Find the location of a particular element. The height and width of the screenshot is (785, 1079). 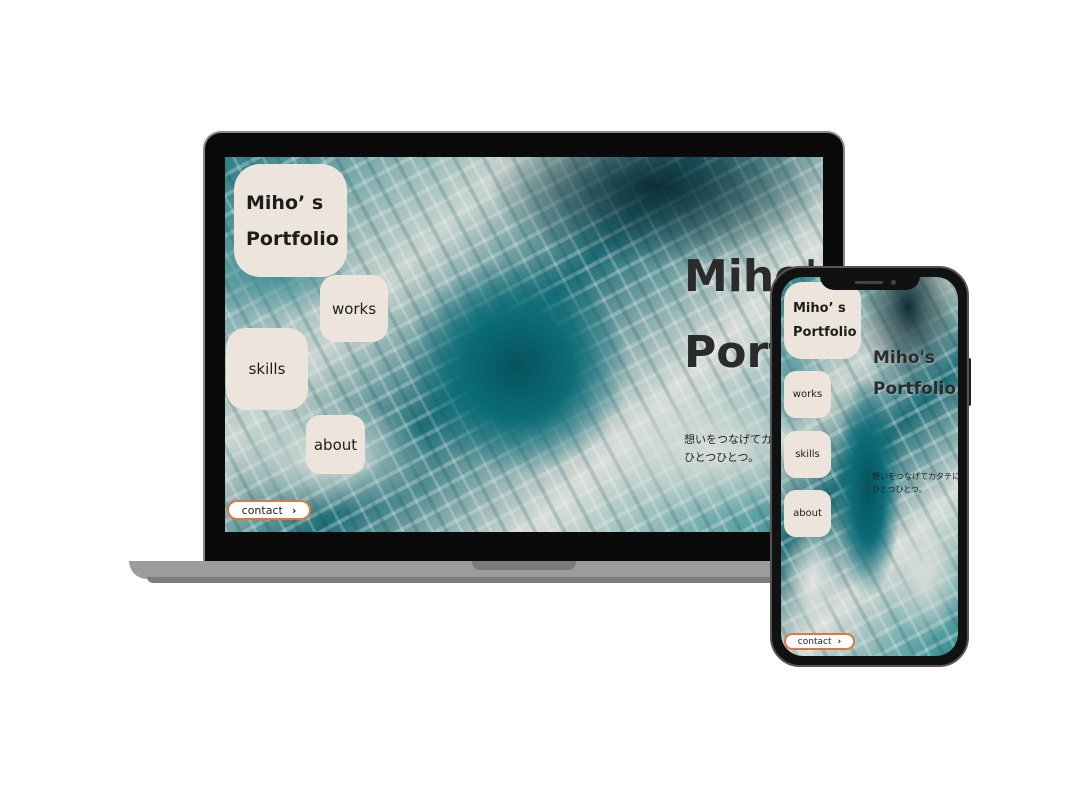

phone-tagline: 想いをつなげてカタチにします。 ひとつひとつ。 is located at coordinates (915, 483).